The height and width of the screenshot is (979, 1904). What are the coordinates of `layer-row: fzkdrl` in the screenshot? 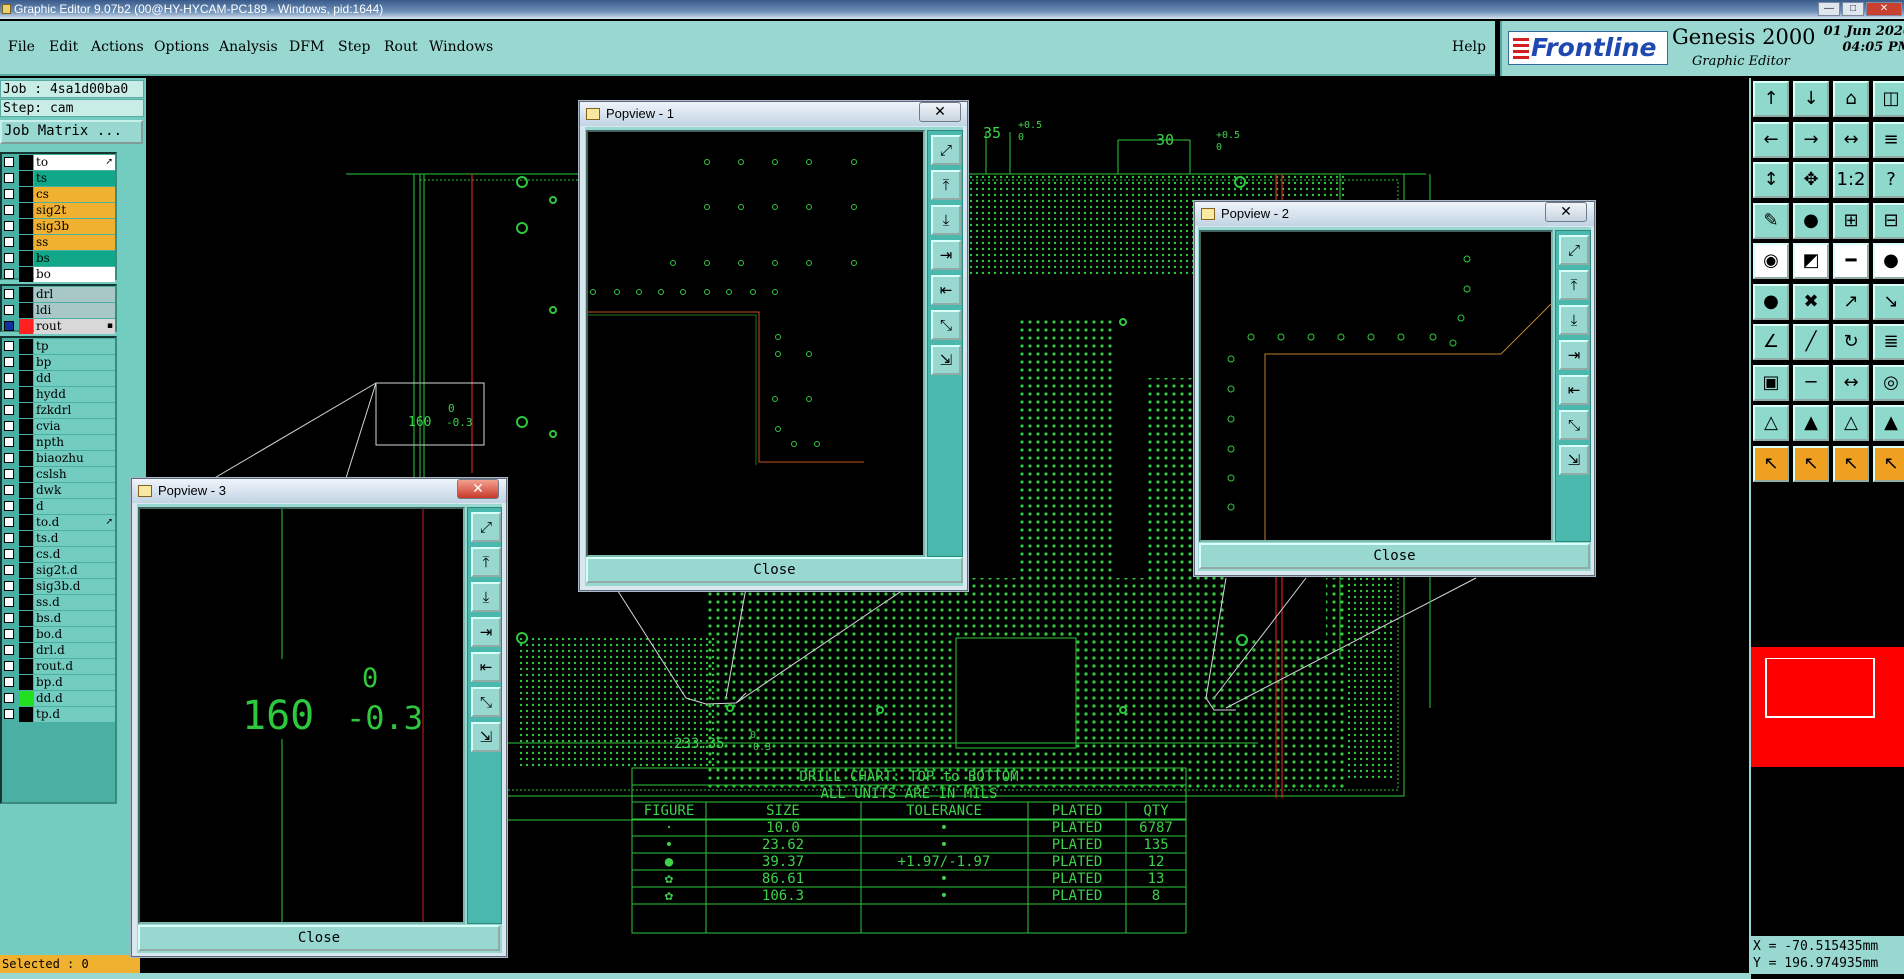 It's located at (58, 410).